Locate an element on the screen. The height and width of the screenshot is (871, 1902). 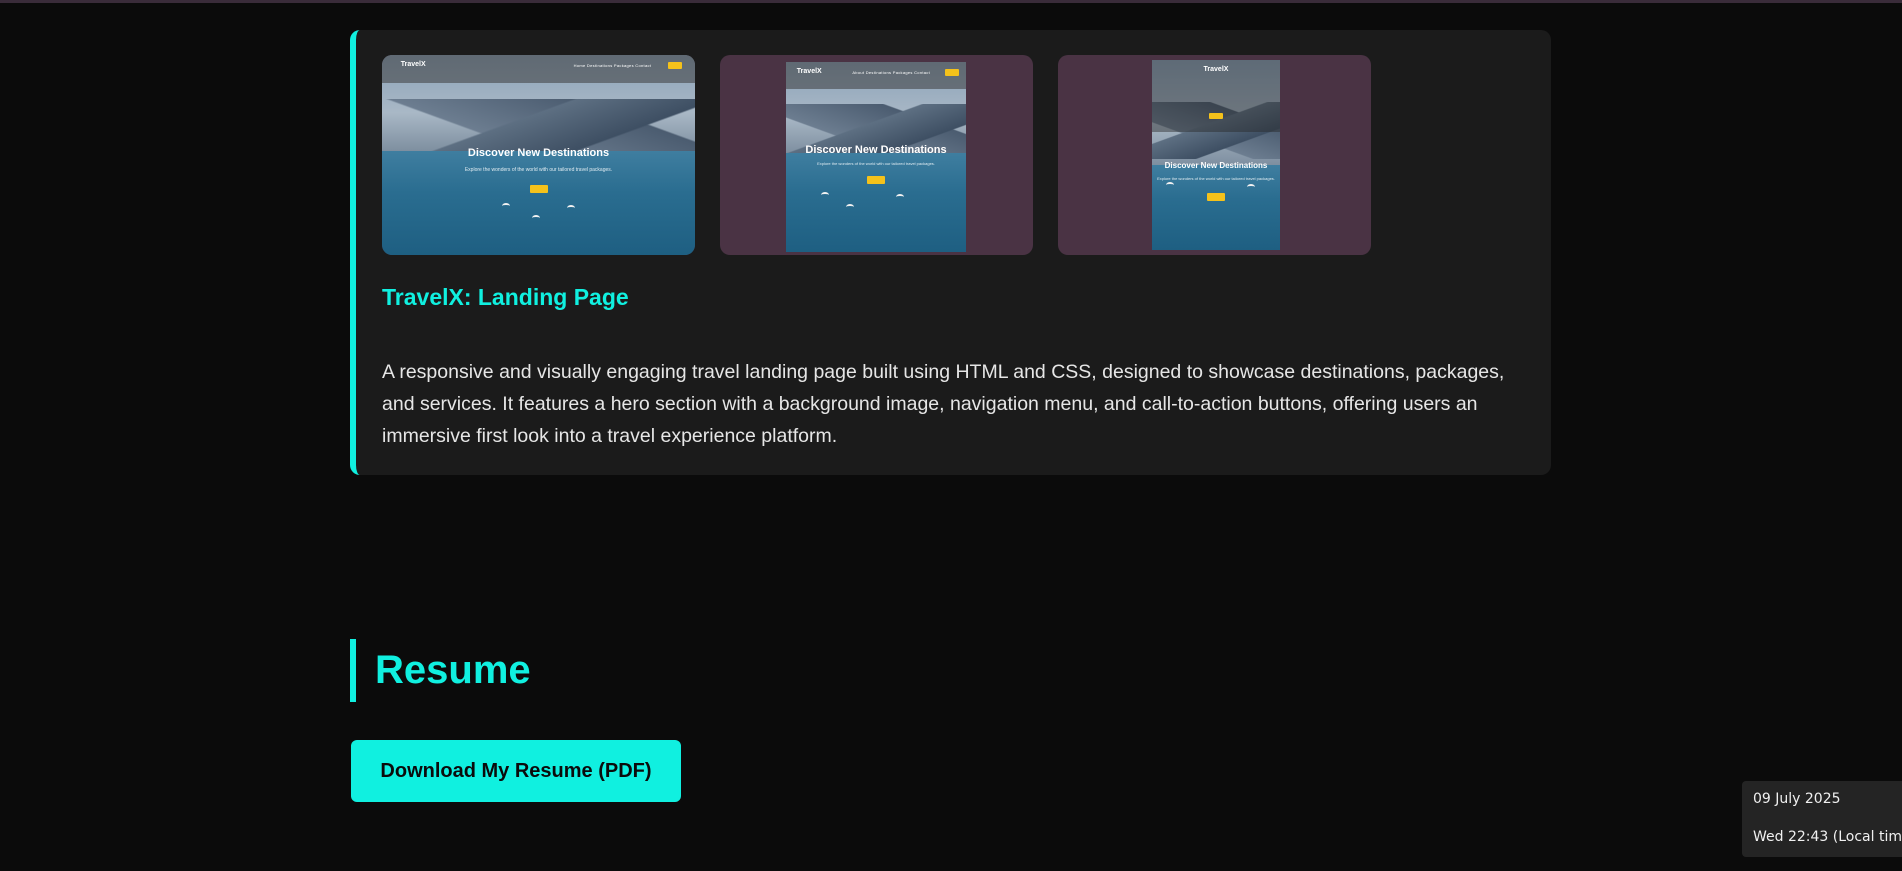
mock-nav-links: Home Destinations Packages Contact is located at coordinates (612, 65).